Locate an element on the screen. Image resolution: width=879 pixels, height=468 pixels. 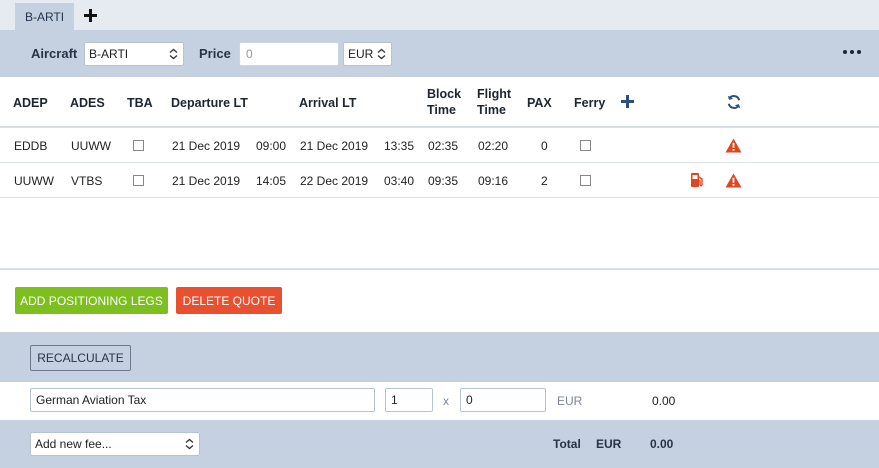
price-input: 0 is located at coordinates (289, 54).